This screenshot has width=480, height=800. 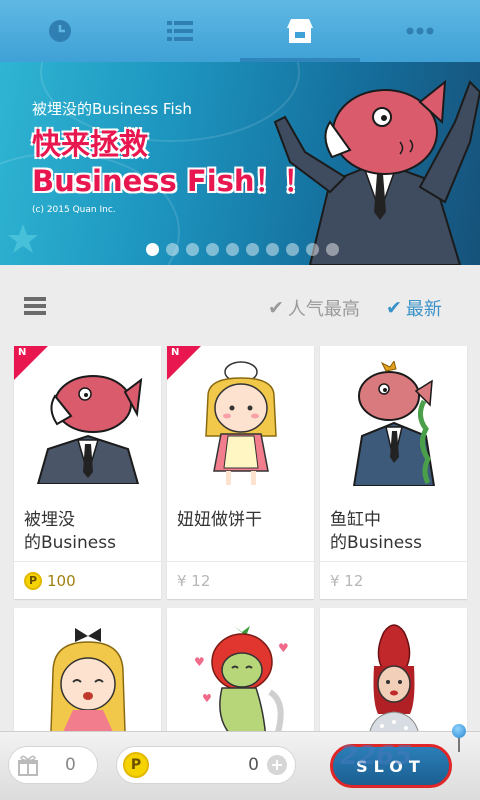 I want to click on banner-subtitle: 被埋没的Business Fish, so click(x=112, y=109).